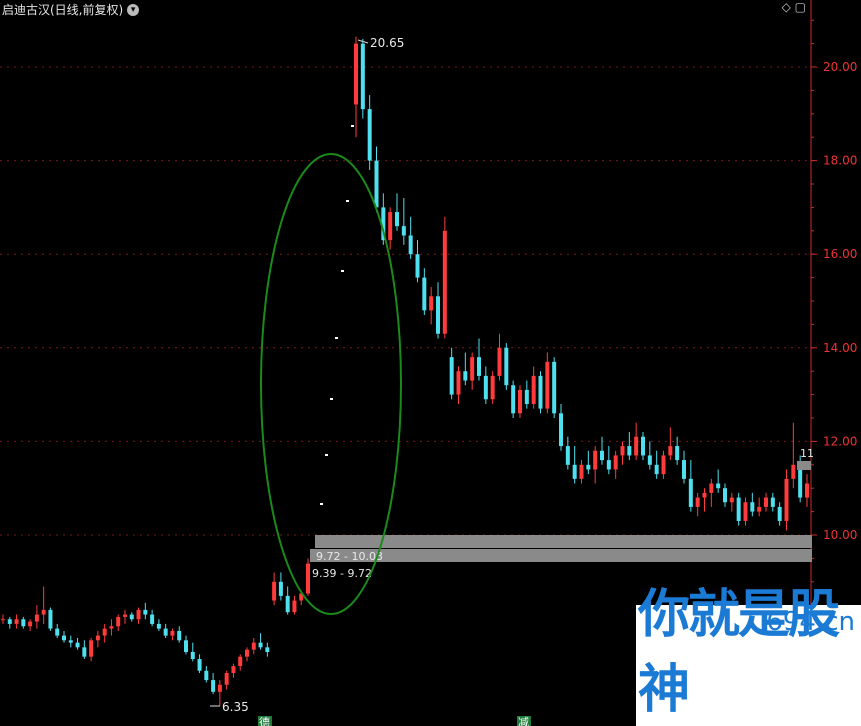 Image resolution: width=861 pixels, height=726 pixels. What do you see at coordinates (840, 348) in the screenshot?
I see `y-tick-label: 14.00` at bounding box center [840, 348].